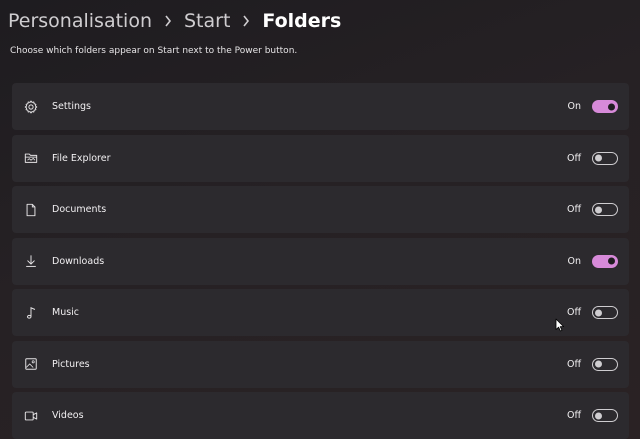 Image resolution: width=640 pixels, height=439 pixels. Describe the element at coordinates (320, 209) in the screenshot. I see `folder-row-documents: Documents Off` at that location.